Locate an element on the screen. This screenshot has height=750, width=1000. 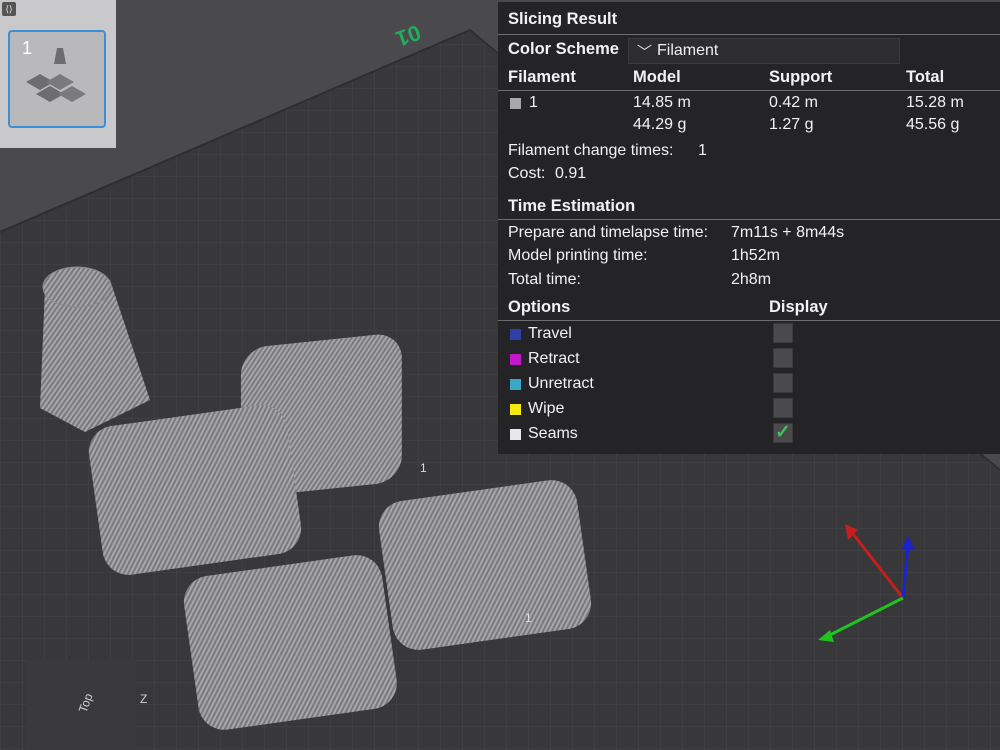
option-unretract-checkbox is located at coordinates (783, 383).